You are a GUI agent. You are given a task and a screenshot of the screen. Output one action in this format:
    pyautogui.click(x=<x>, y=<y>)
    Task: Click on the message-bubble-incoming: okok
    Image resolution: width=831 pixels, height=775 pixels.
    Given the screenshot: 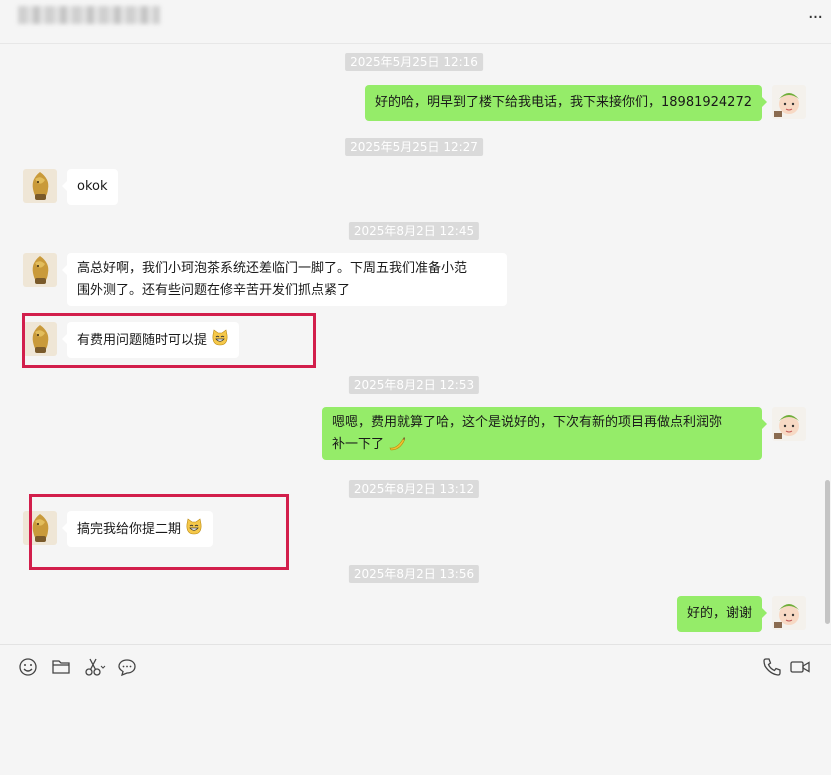 What is the action you would take?
    pyautogui.click(x=90, y=187)
    